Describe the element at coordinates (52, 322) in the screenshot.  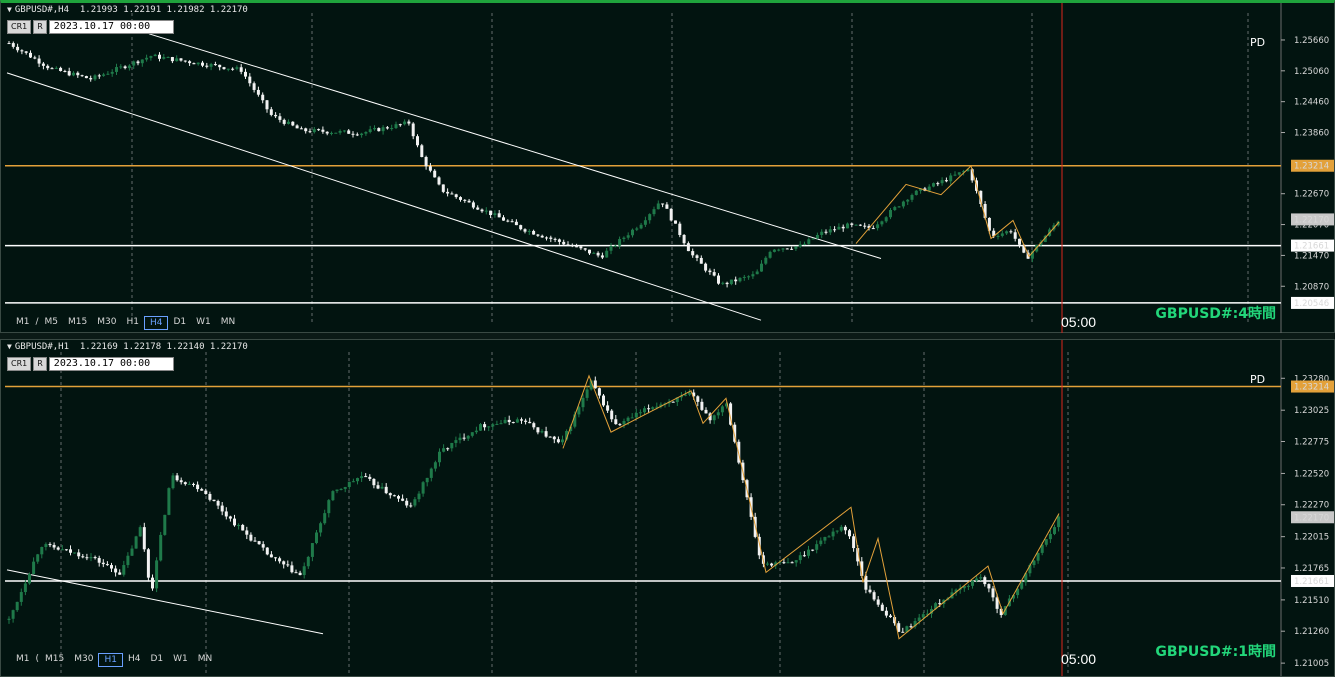
I see `tf-m5: M5` at that location.